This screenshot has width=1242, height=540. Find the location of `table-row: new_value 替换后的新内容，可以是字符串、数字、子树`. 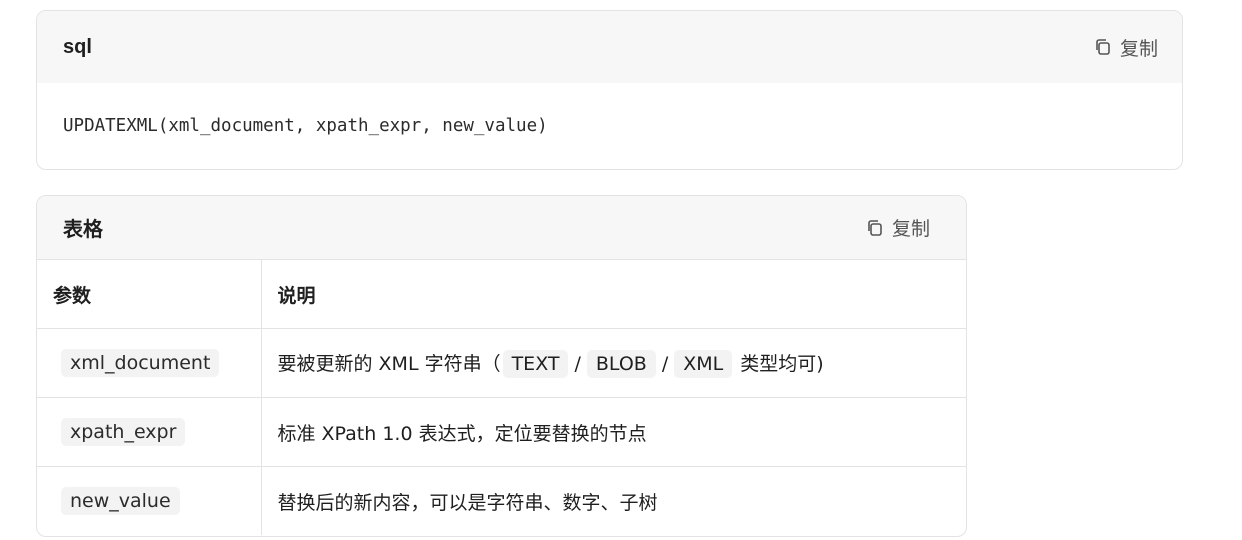

table-row: new_value 替换后的新内容，可以是字符串、数字、子树 is located at coordinates (501, 500).